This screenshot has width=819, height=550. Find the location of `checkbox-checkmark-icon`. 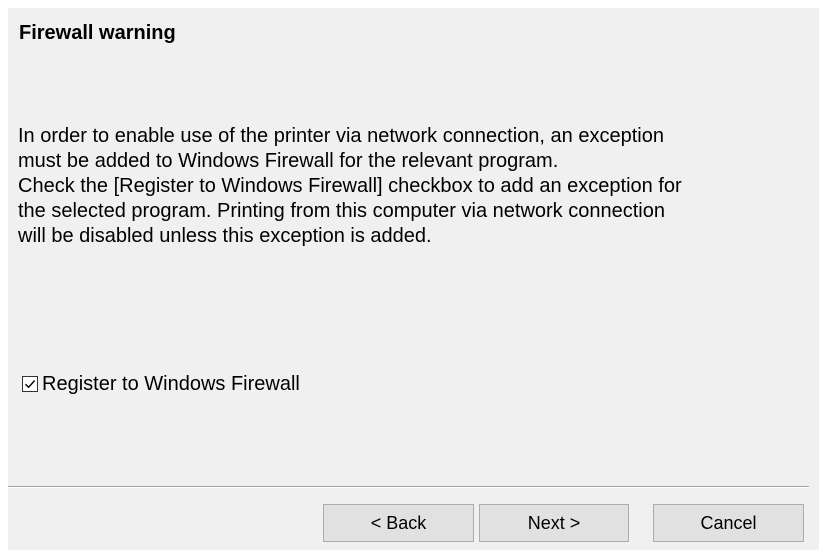

checkbox-checkmark-icon is located at coordinates (30, 384).